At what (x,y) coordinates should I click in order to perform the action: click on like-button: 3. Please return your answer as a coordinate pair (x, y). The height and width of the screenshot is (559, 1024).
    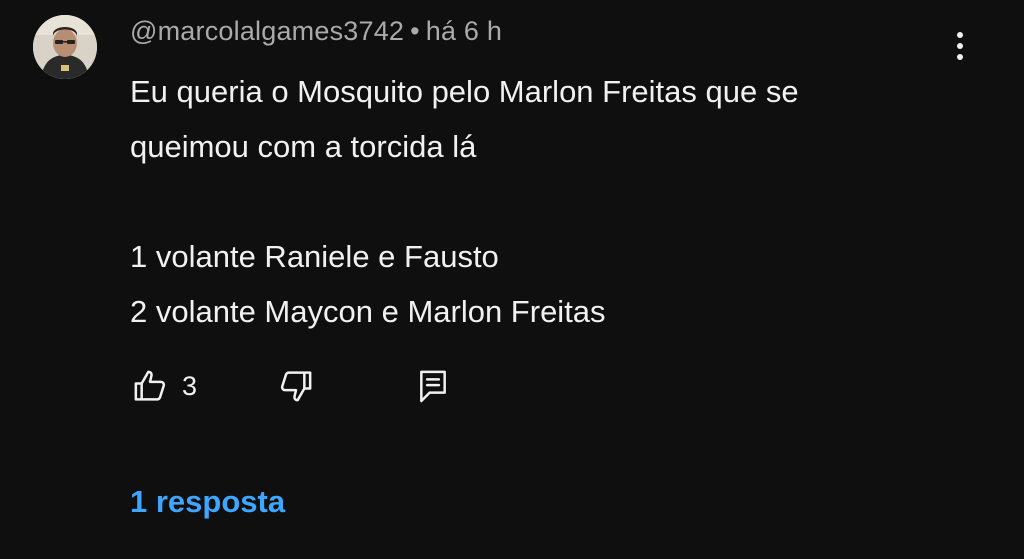
    Looking at the image, I should click on (163, 386).